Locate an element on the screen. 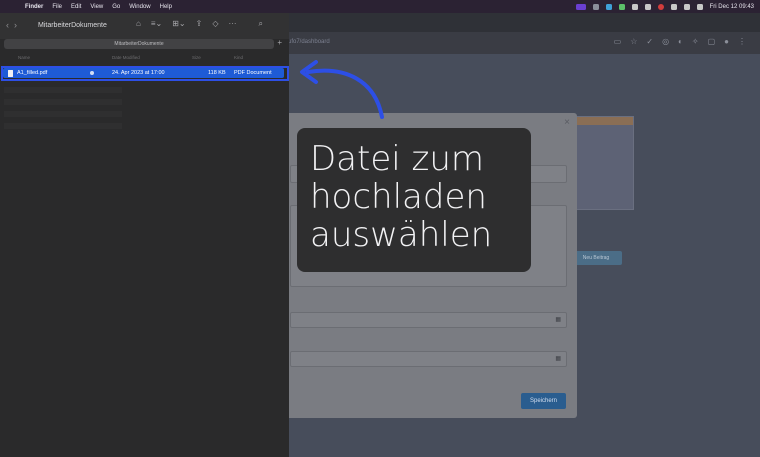 This screenshot has height=457, width=760. menu-go: Go is located at coordinates (116, 7).